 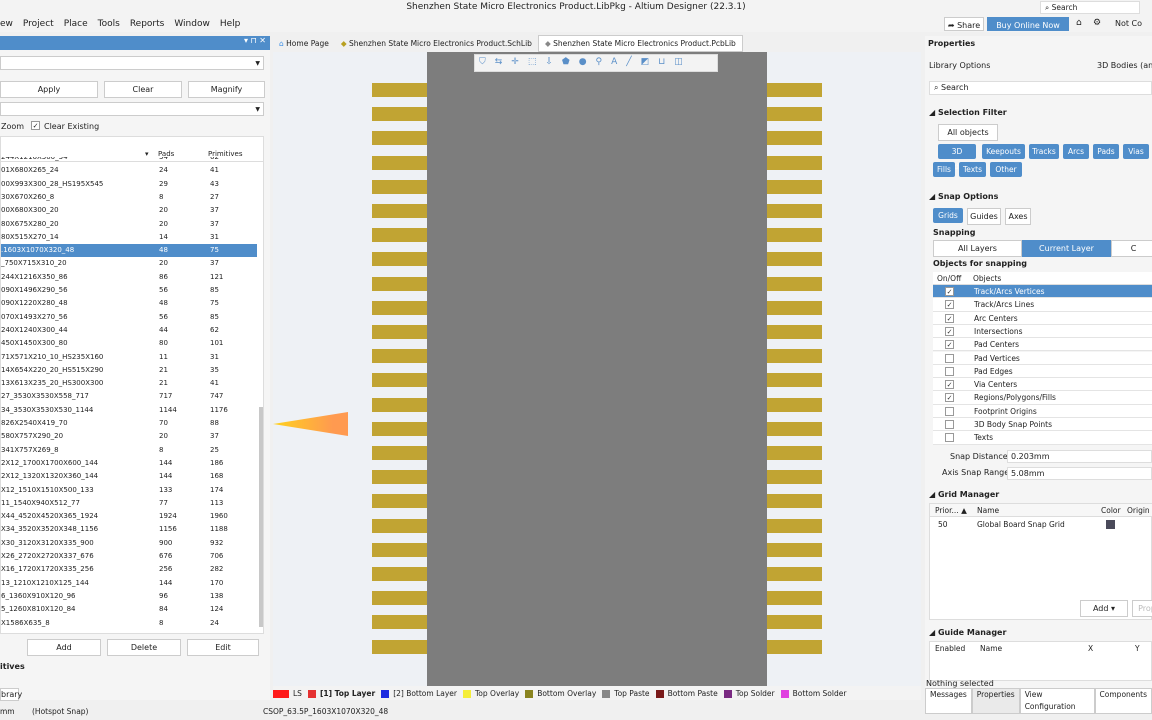 What do you see at coordinates (1090, 648) in the screenshot?
I see `col-x: X` at bounding box center [1090, 648].